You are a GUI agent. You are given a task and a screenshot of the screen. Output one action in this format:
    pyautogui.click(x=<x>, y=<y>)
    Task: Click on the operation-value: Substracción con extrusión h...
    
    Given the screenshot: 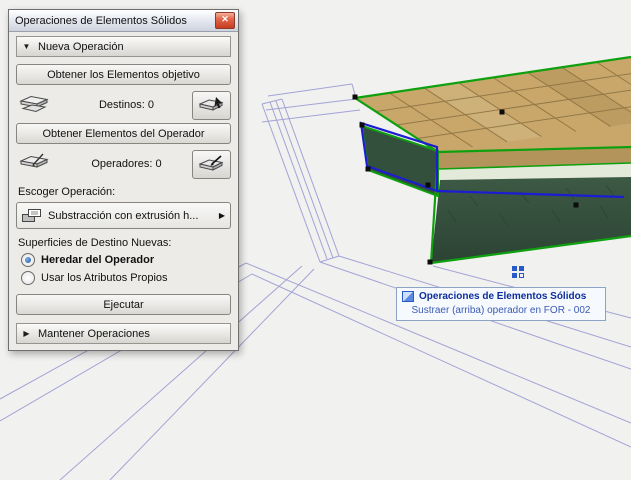 What is the action you would take?
    pyautogui.click(x=123, y=215)
    